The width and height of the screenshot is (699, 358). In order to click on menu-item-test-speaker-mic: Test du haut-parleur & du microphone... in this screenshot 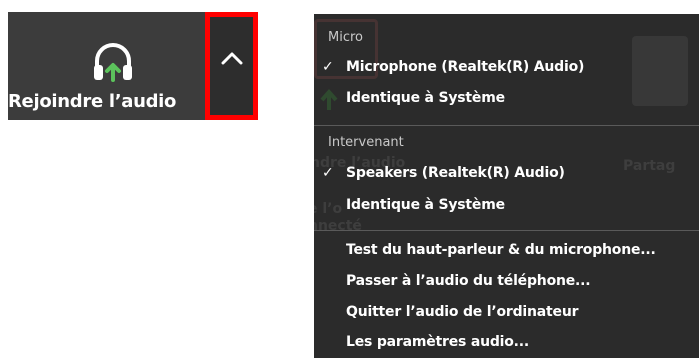, I will do `click(501, 250)`.